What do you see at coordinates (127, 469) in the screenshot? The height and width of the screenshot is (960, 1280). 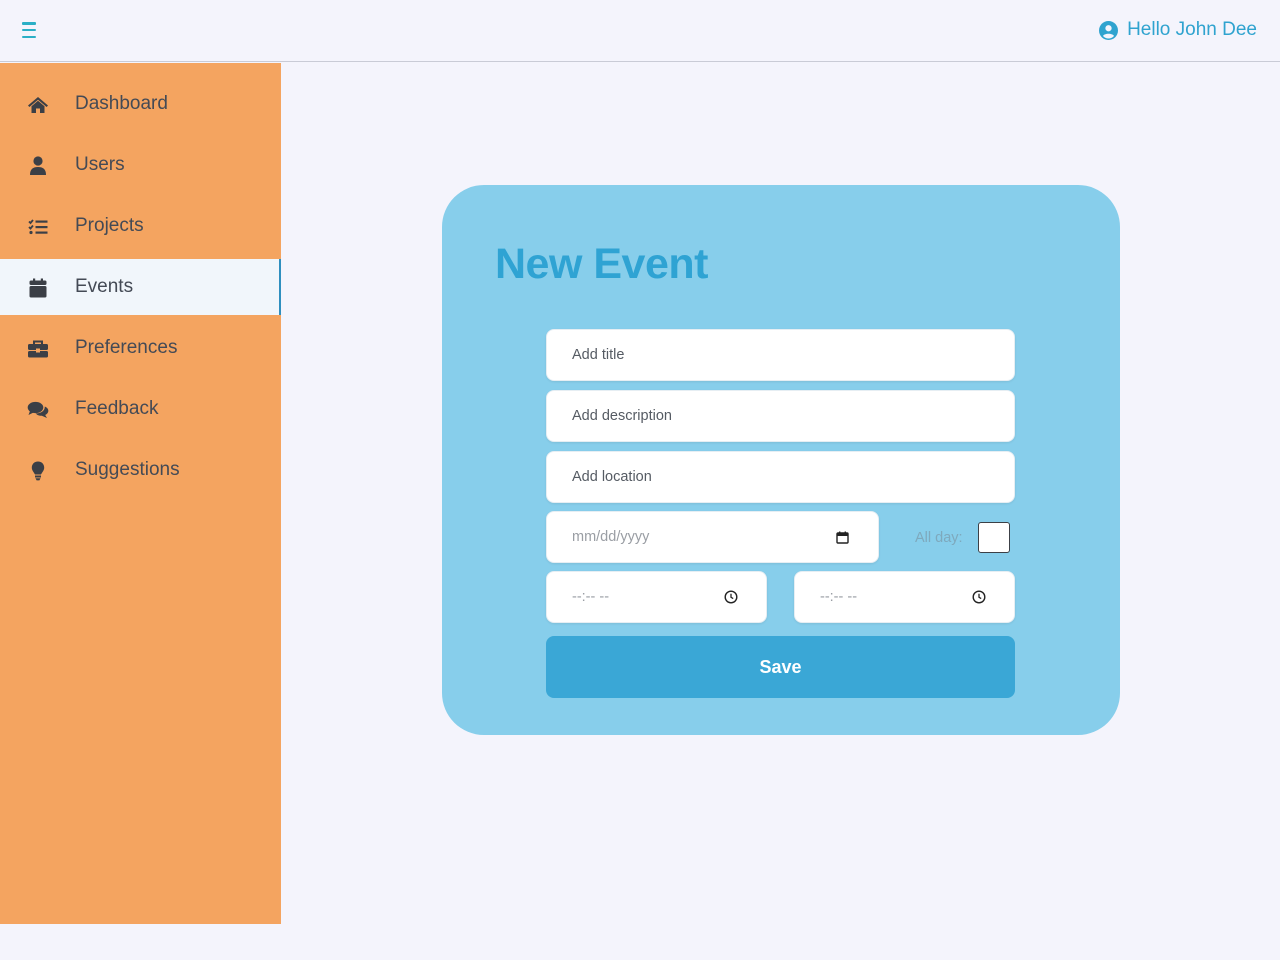 I see `sidebar-item-label: Suggestions` at bounding box center [127, 469].